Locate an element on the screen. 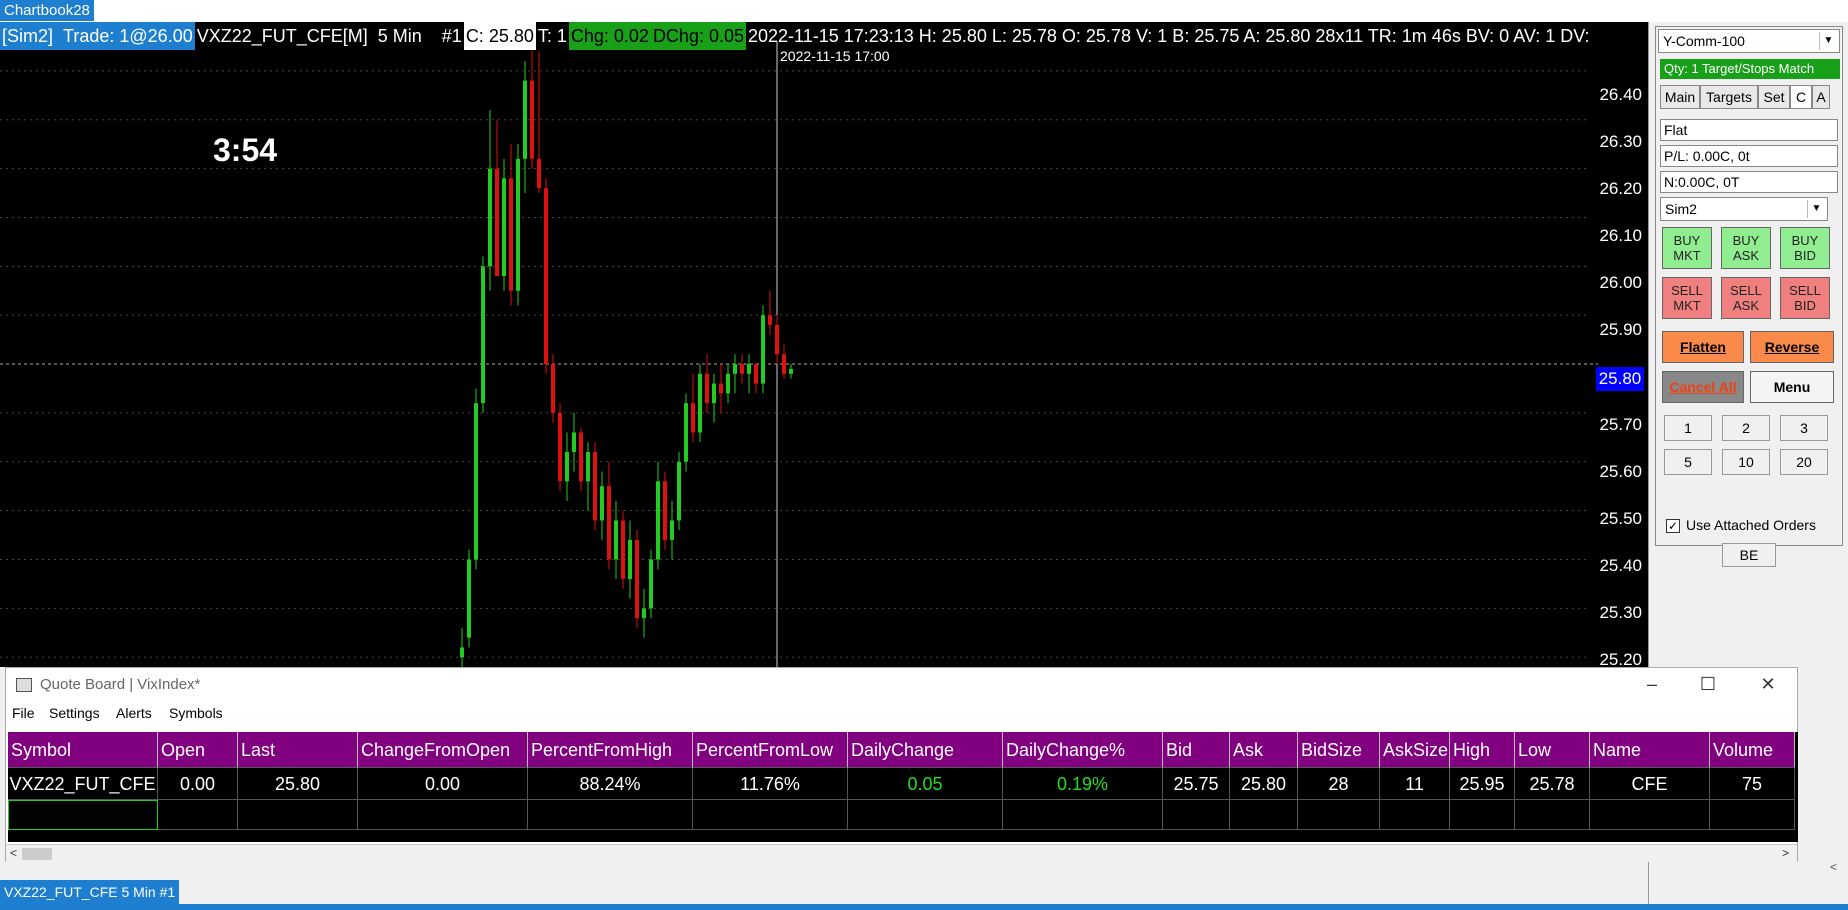 The height and width of the screenshot is (910, 1848). column-header: PercentFromLow is located at coordinates (770, 750).